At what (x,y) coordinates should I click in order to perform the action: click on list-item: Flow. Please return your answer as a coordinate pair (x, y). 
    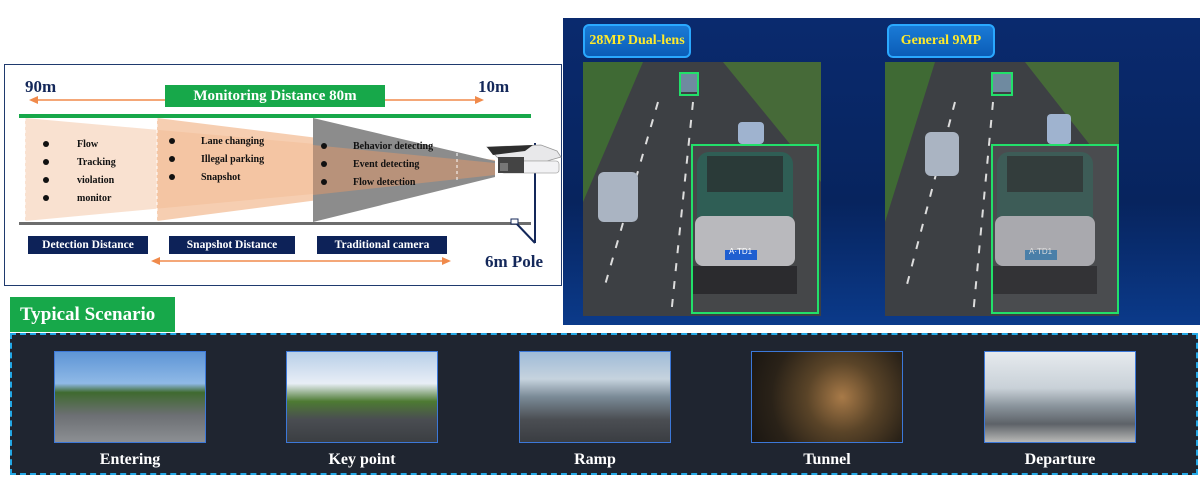
    Looking at the image, I should click on (88, 144).